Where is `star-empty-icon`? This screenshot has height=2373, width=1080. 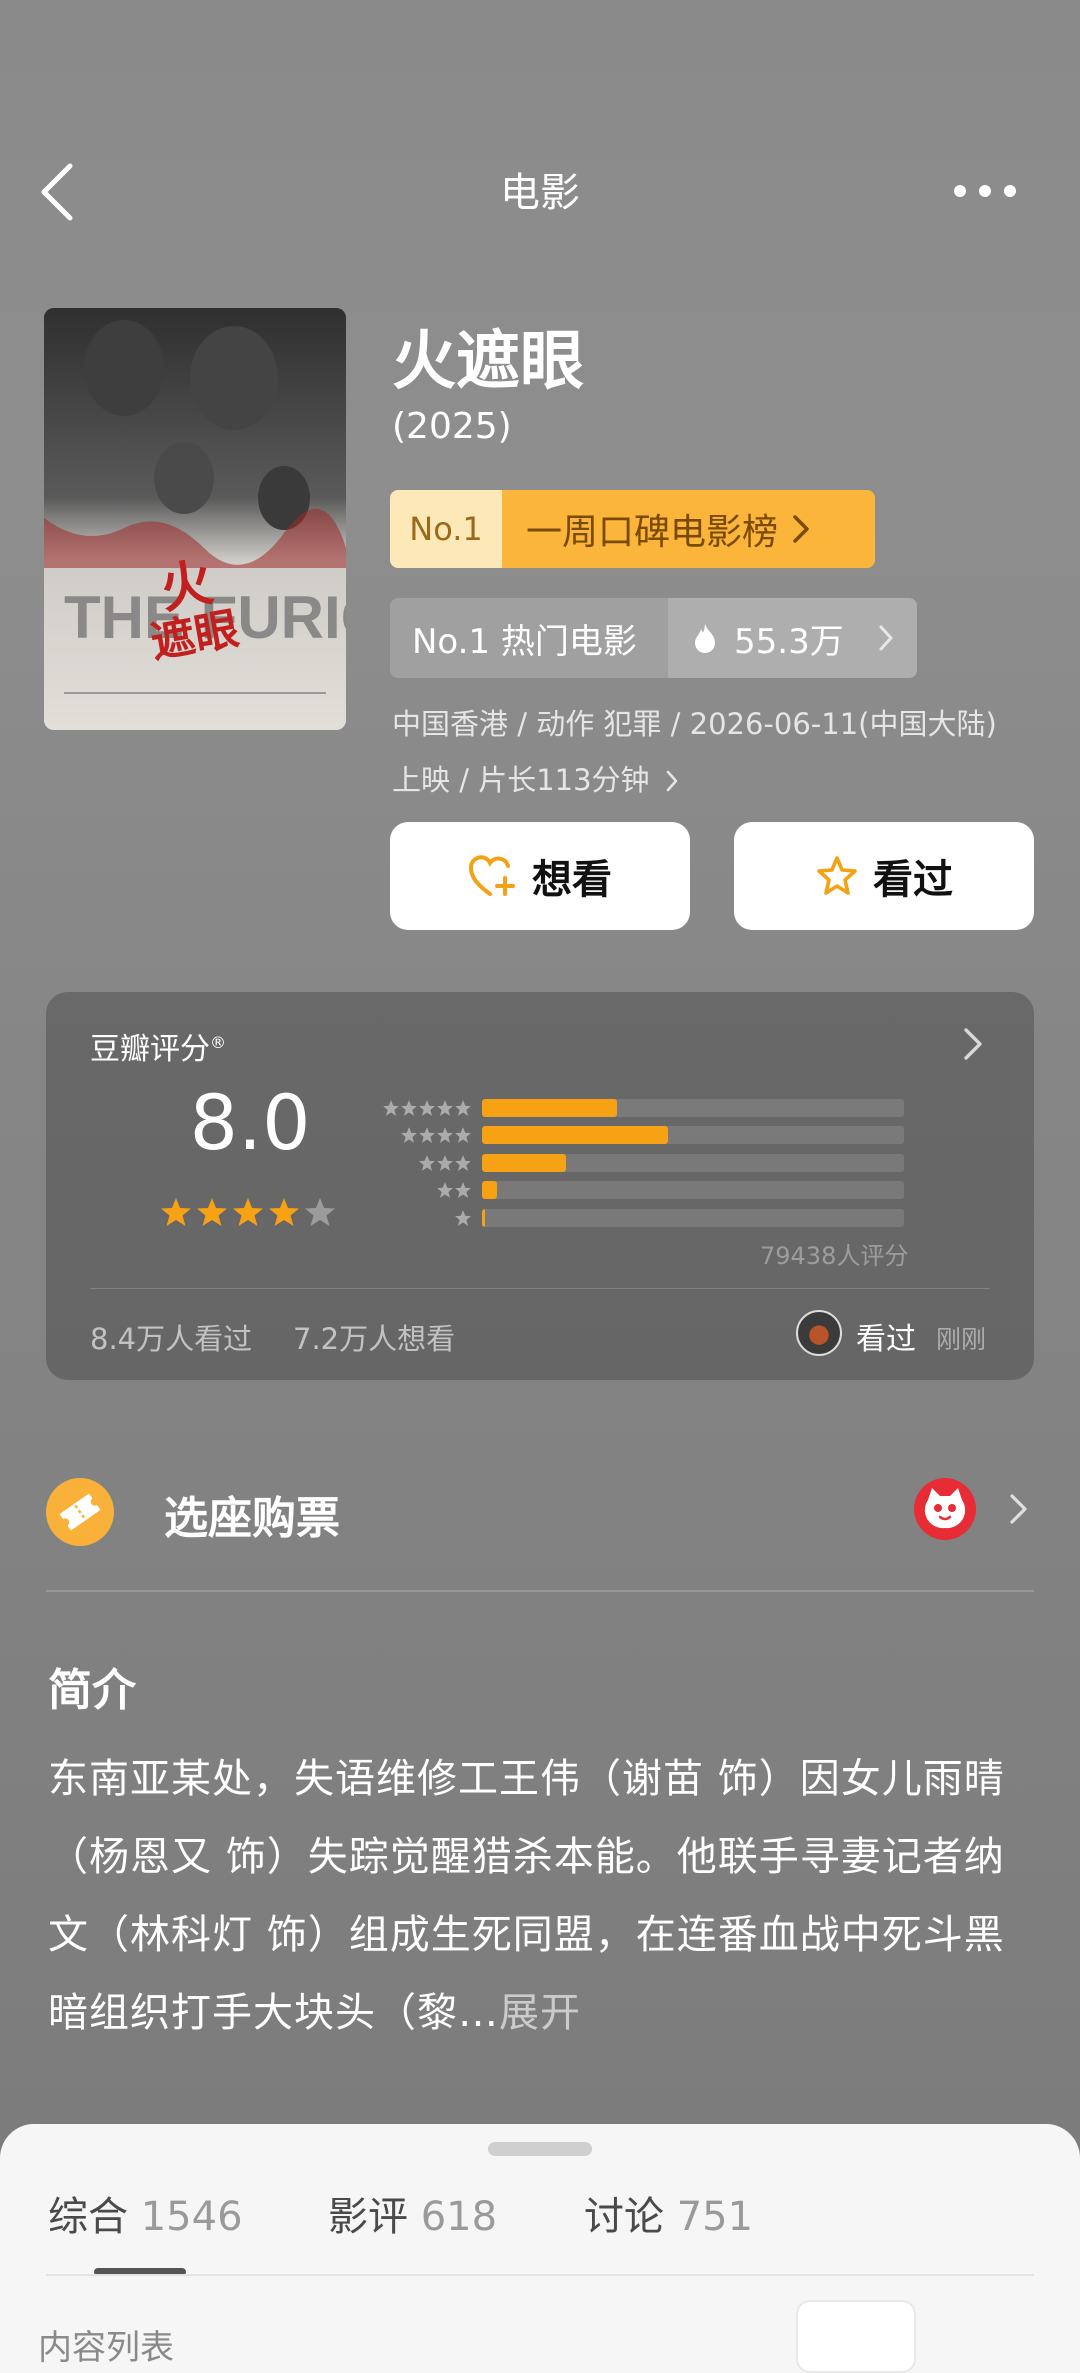 star-empty-icon is located at coordinates (320, 1212).